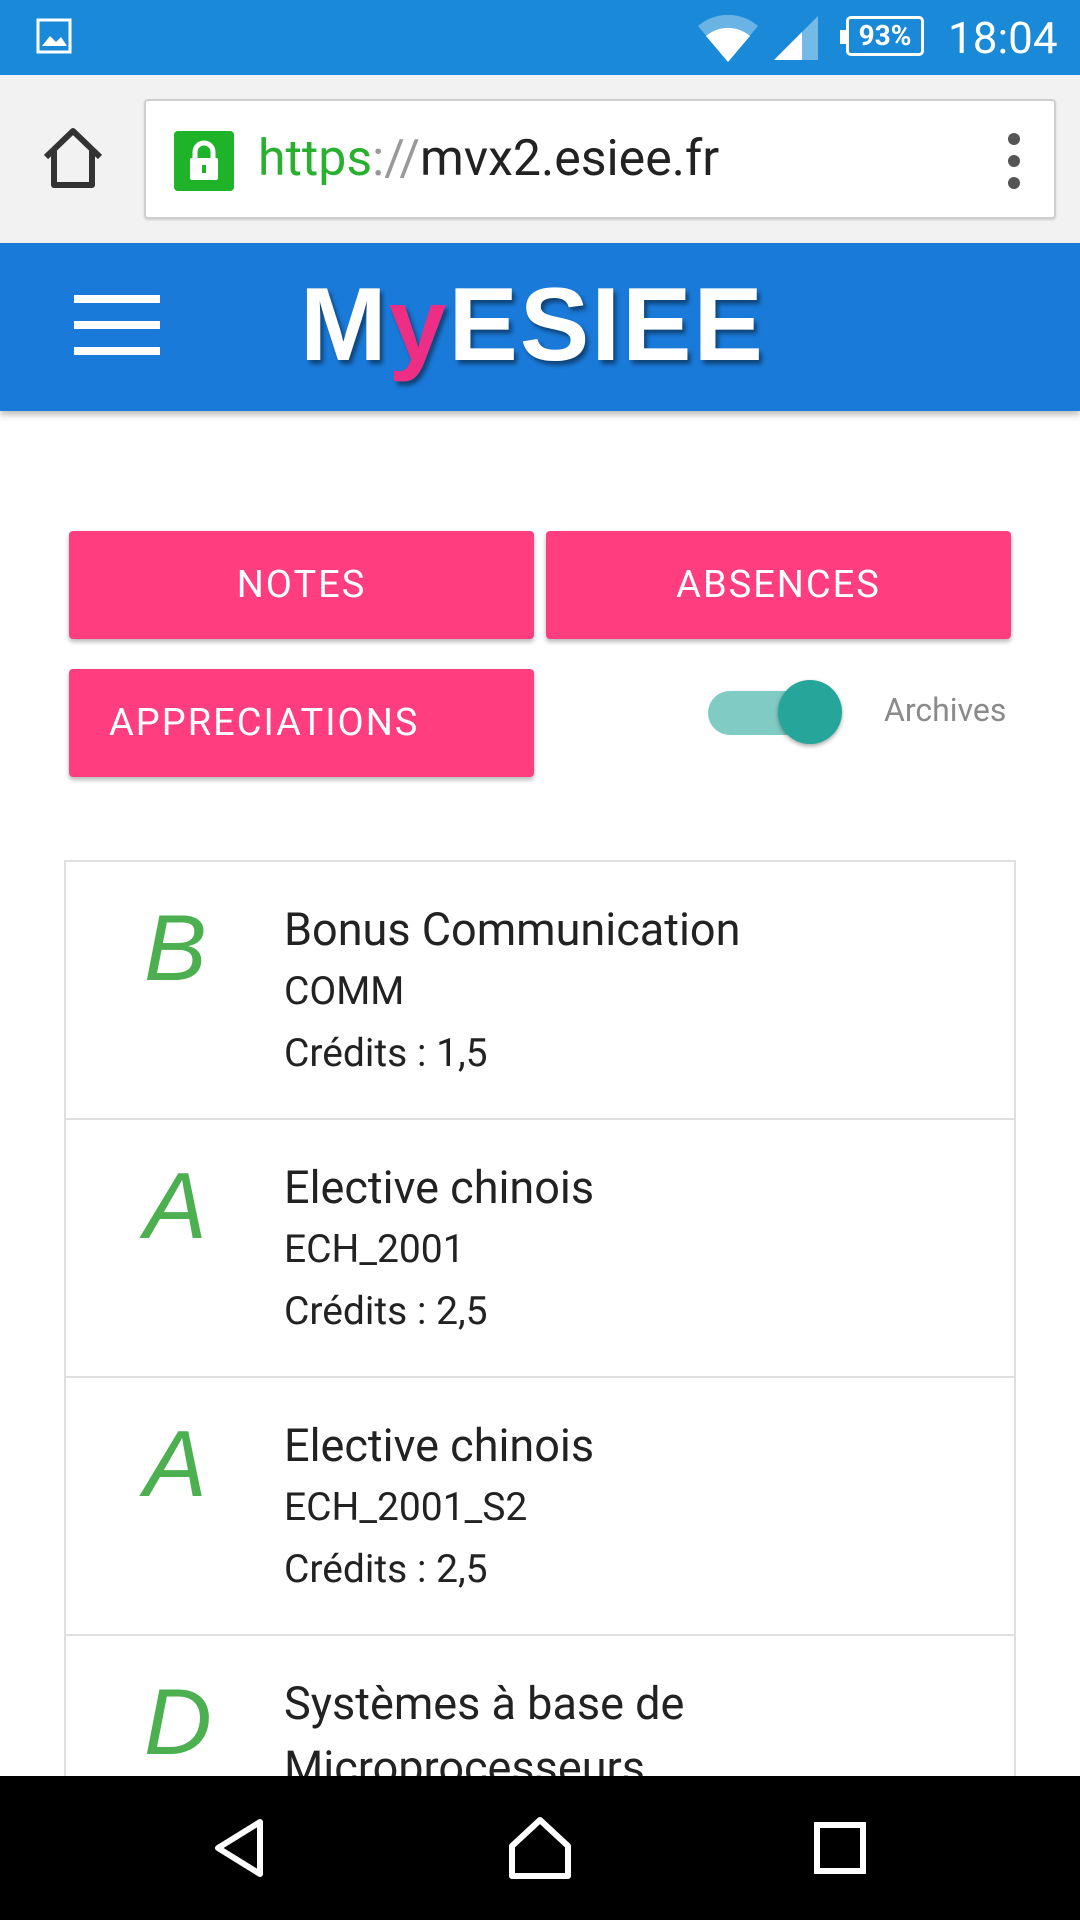  What do you see at coordinates (728, 38) in the screenshot?
I see `wifi-icon` at bounding box center [728, 38].